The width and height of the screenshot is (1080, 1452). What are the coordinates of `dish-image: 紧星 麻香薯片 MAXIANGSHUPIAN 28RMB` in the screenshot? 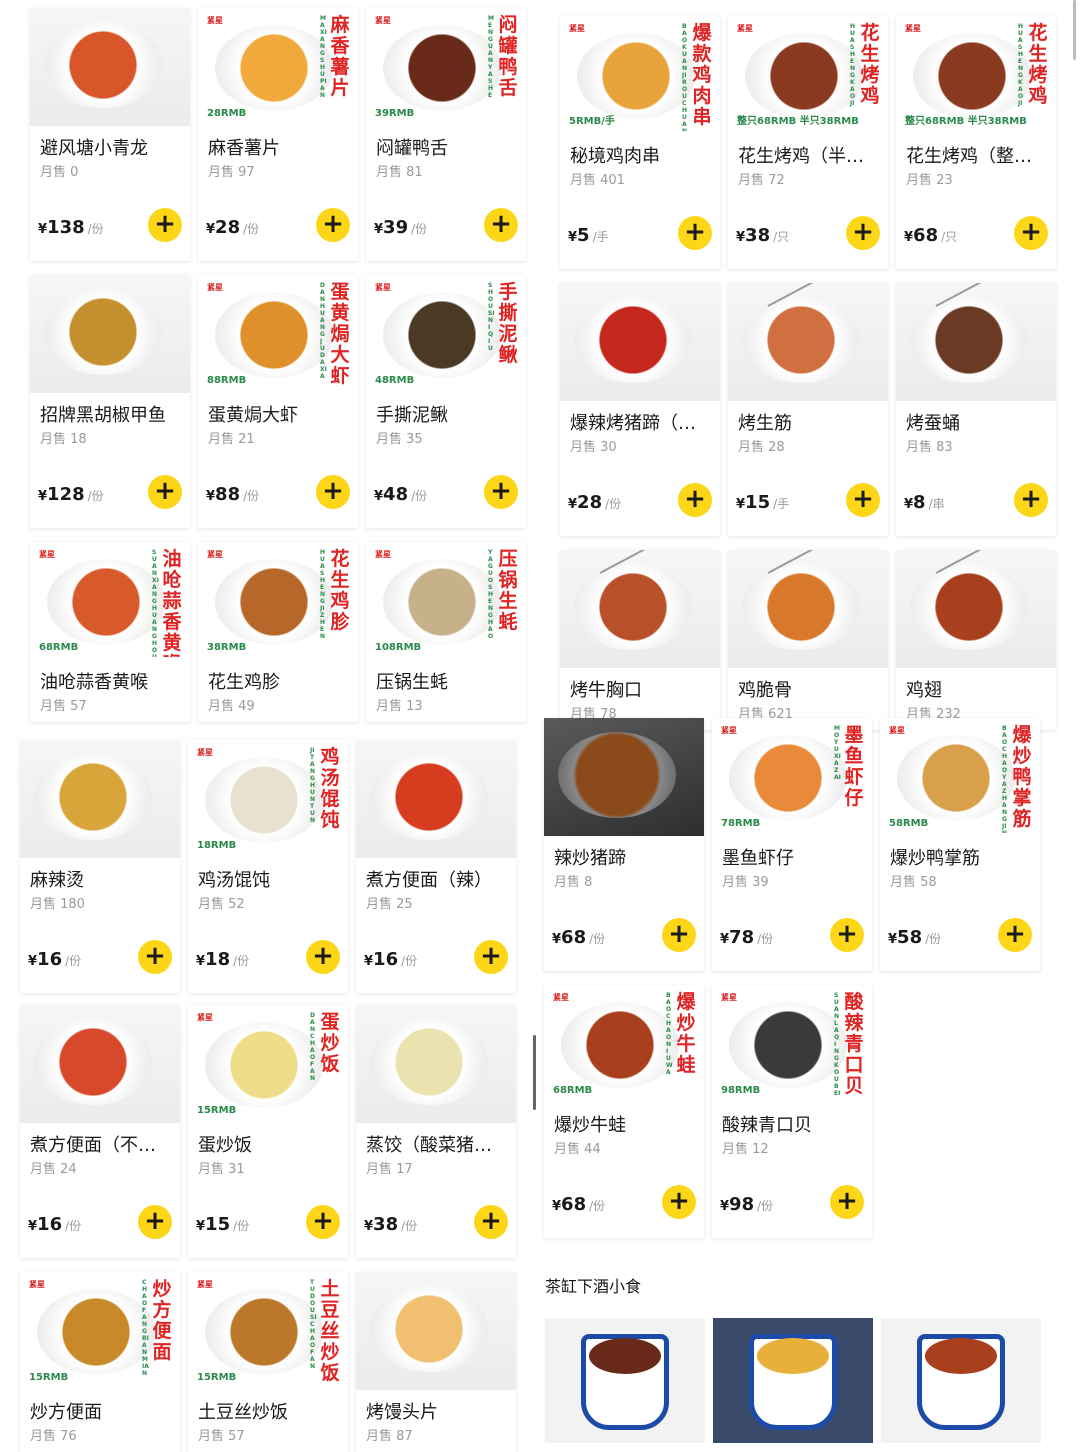 It's located at (278, 67).